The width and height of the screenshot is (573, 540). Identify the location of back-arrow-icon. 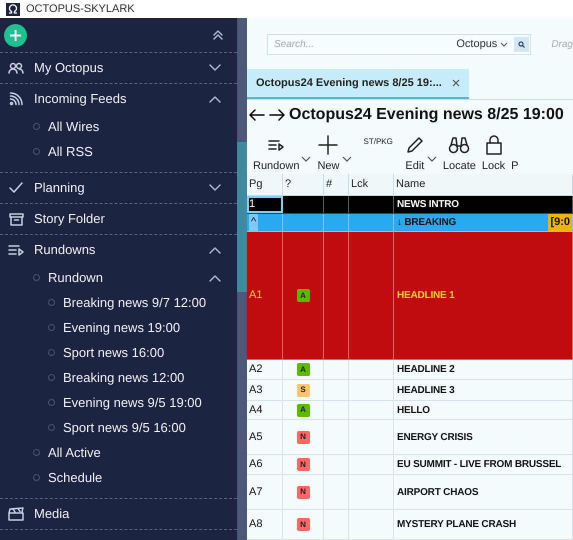
(257, 115).